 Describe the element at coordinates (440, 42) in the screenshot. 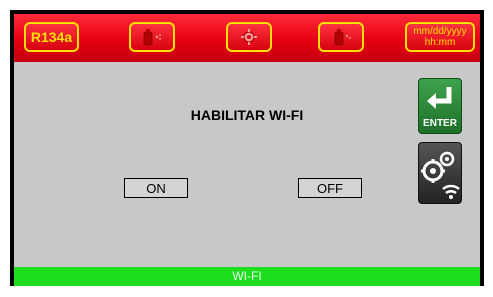

I see `time-format: hh:mm` at that location.